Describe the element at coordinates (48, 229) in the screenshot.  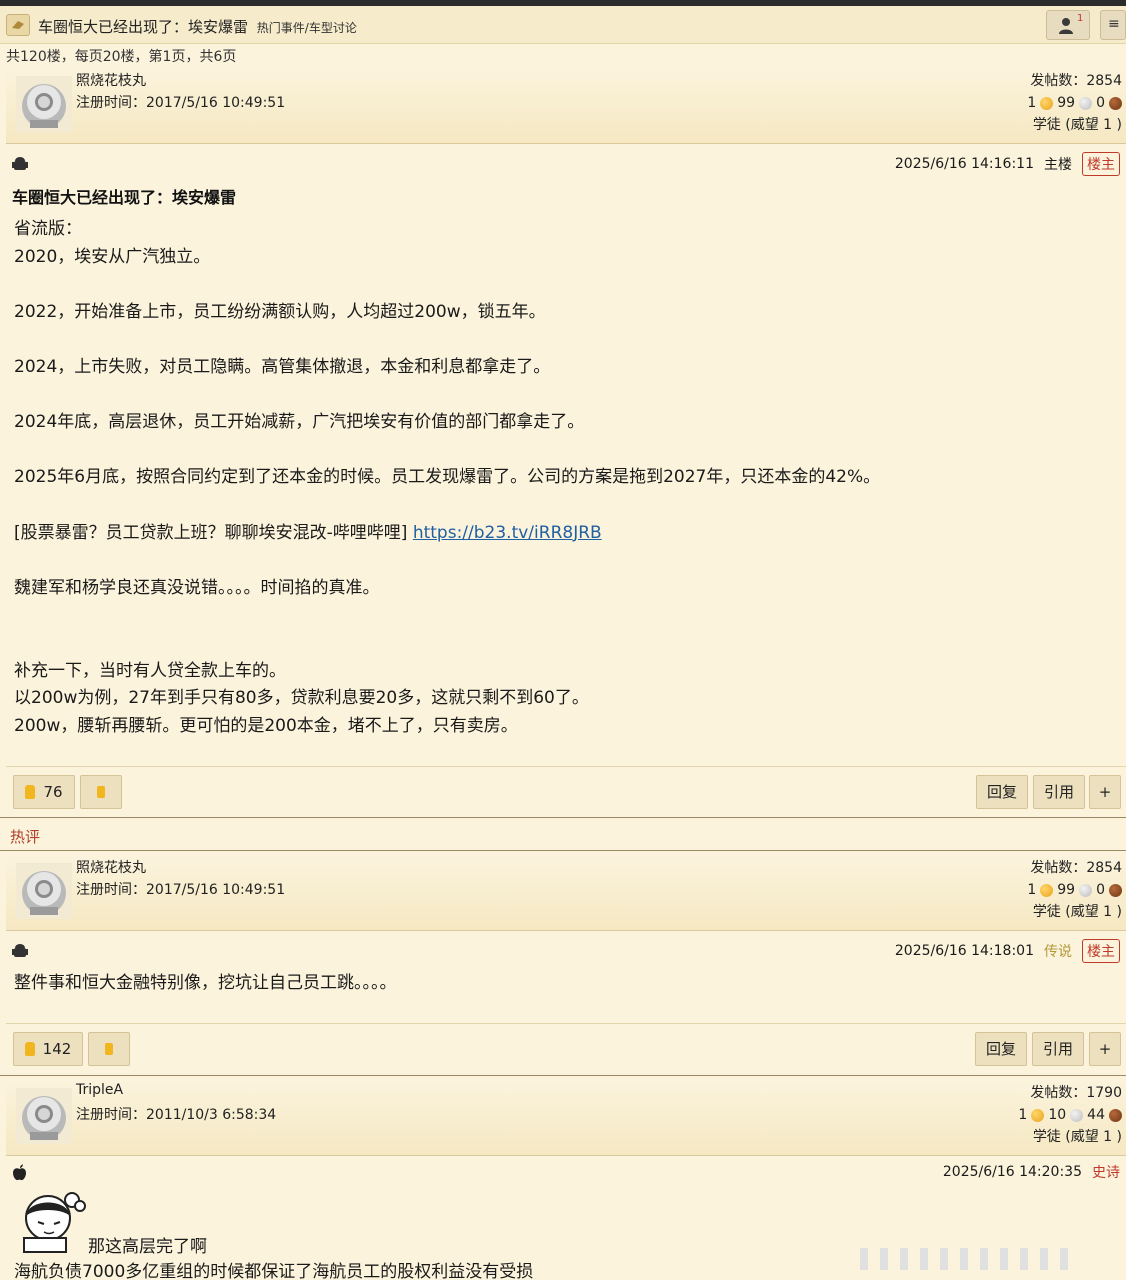
I see `body-line: 省流版：` at that location.